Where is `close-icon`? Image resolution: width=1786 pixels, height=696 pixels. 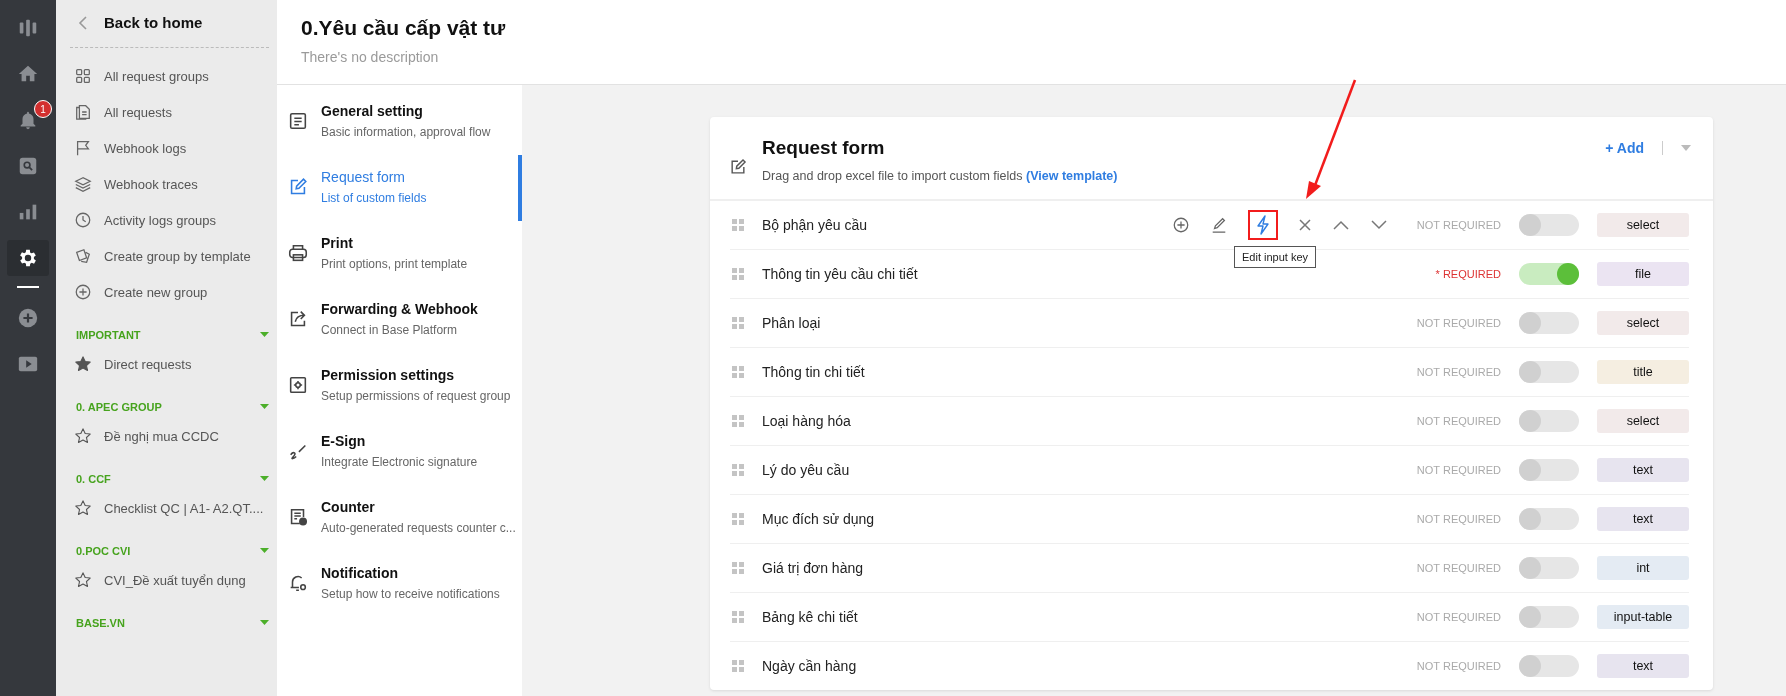
close-icon is located at coordinates (1305, 225).